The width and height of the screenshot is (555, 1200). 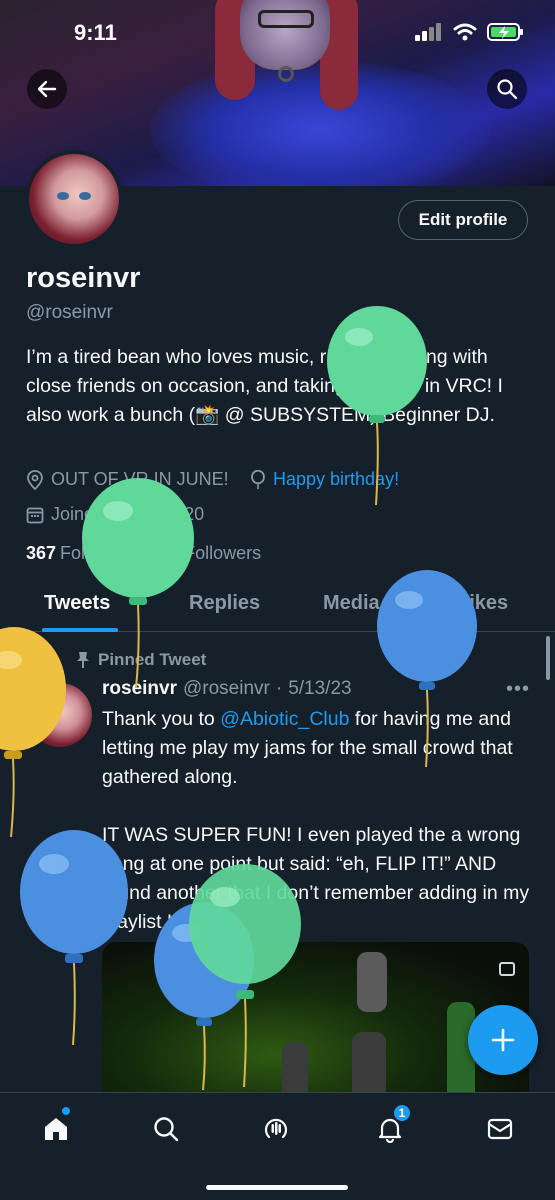 I want to click on location-pin-icon, so click(x=35, y=479).